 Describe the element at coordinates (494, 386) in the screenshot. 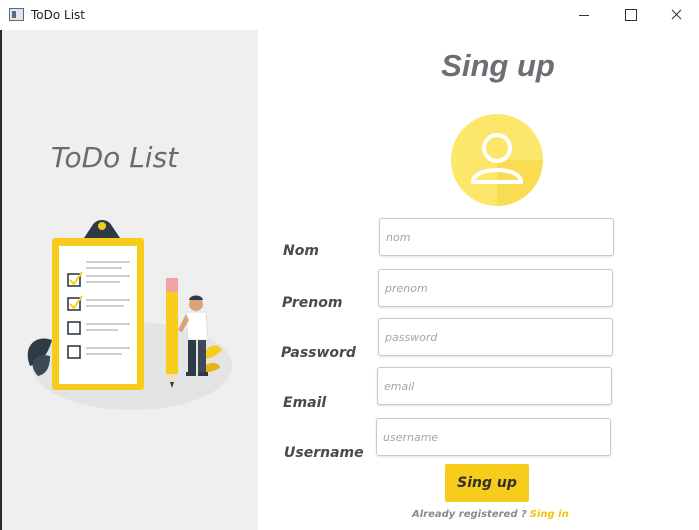

I see `email-field` at that location.